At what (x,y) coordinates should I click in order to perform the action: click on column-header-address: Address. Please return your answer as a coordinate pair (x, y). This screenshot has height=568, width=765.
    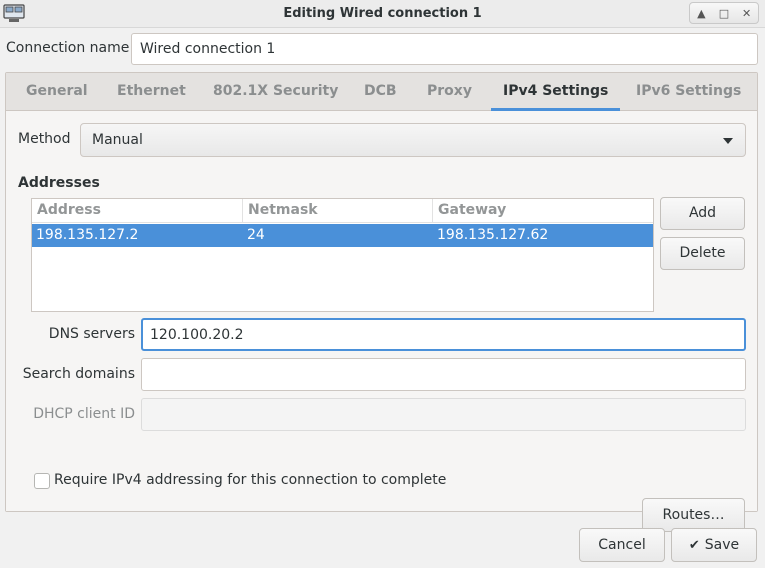
    Looking at the image, I should click on (137, 211).